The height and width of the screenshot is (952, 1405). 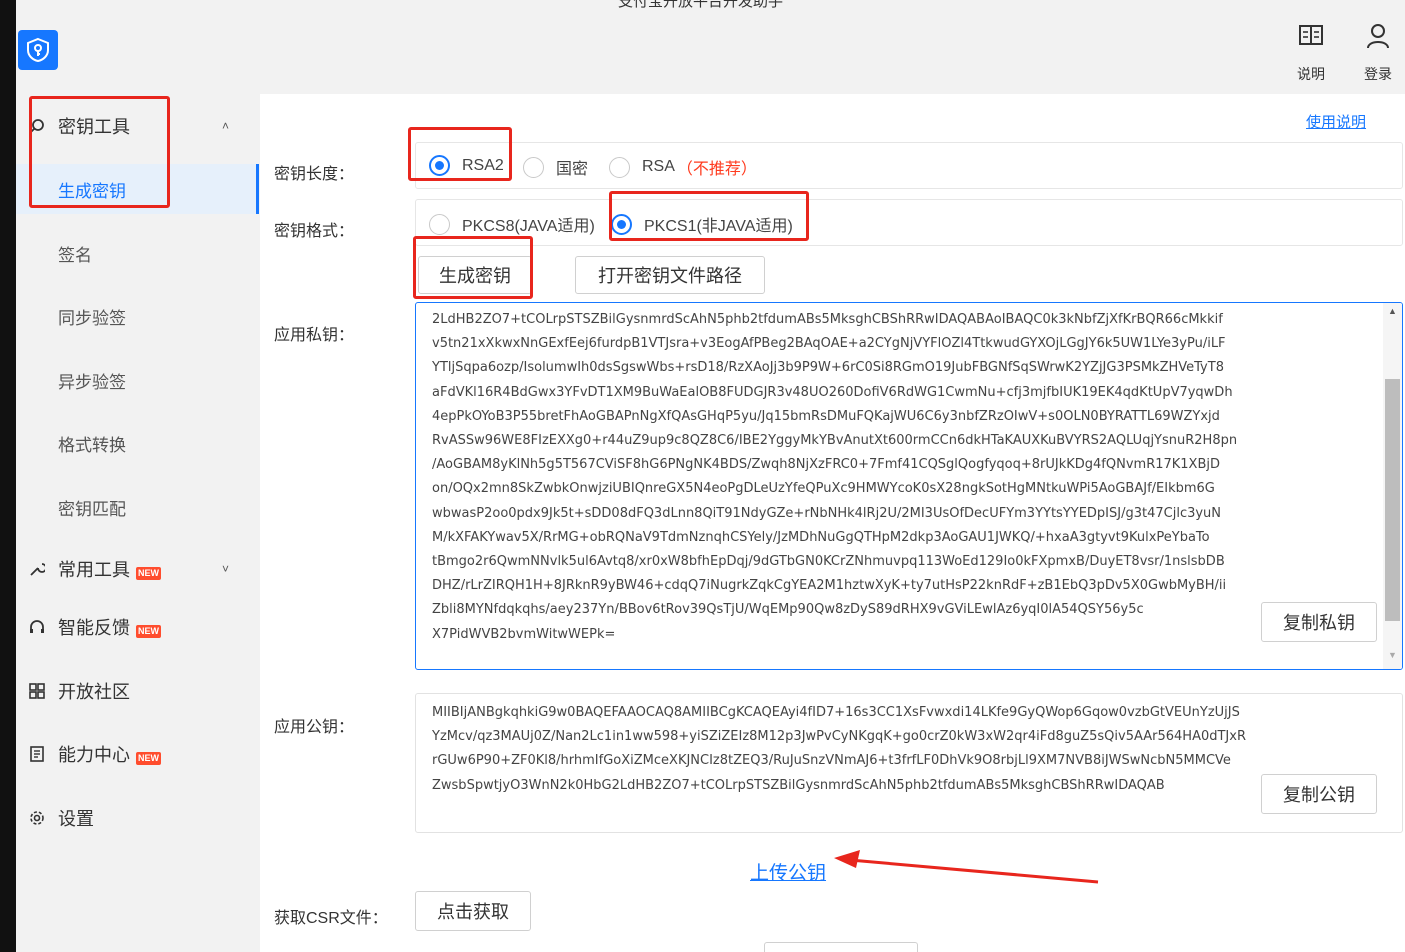 What do you see at coordinates (76, 819) in the screenshot?
I see `nav-group-label: 设置` at bounding box center [76, 819].